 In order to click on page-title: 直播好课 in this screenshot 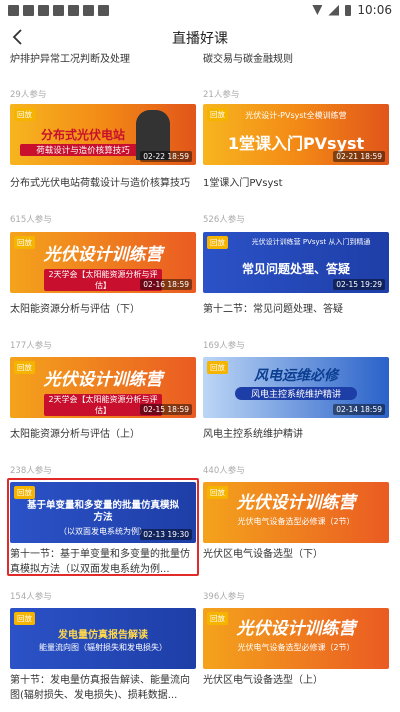, I will do `click(200, 39)`.